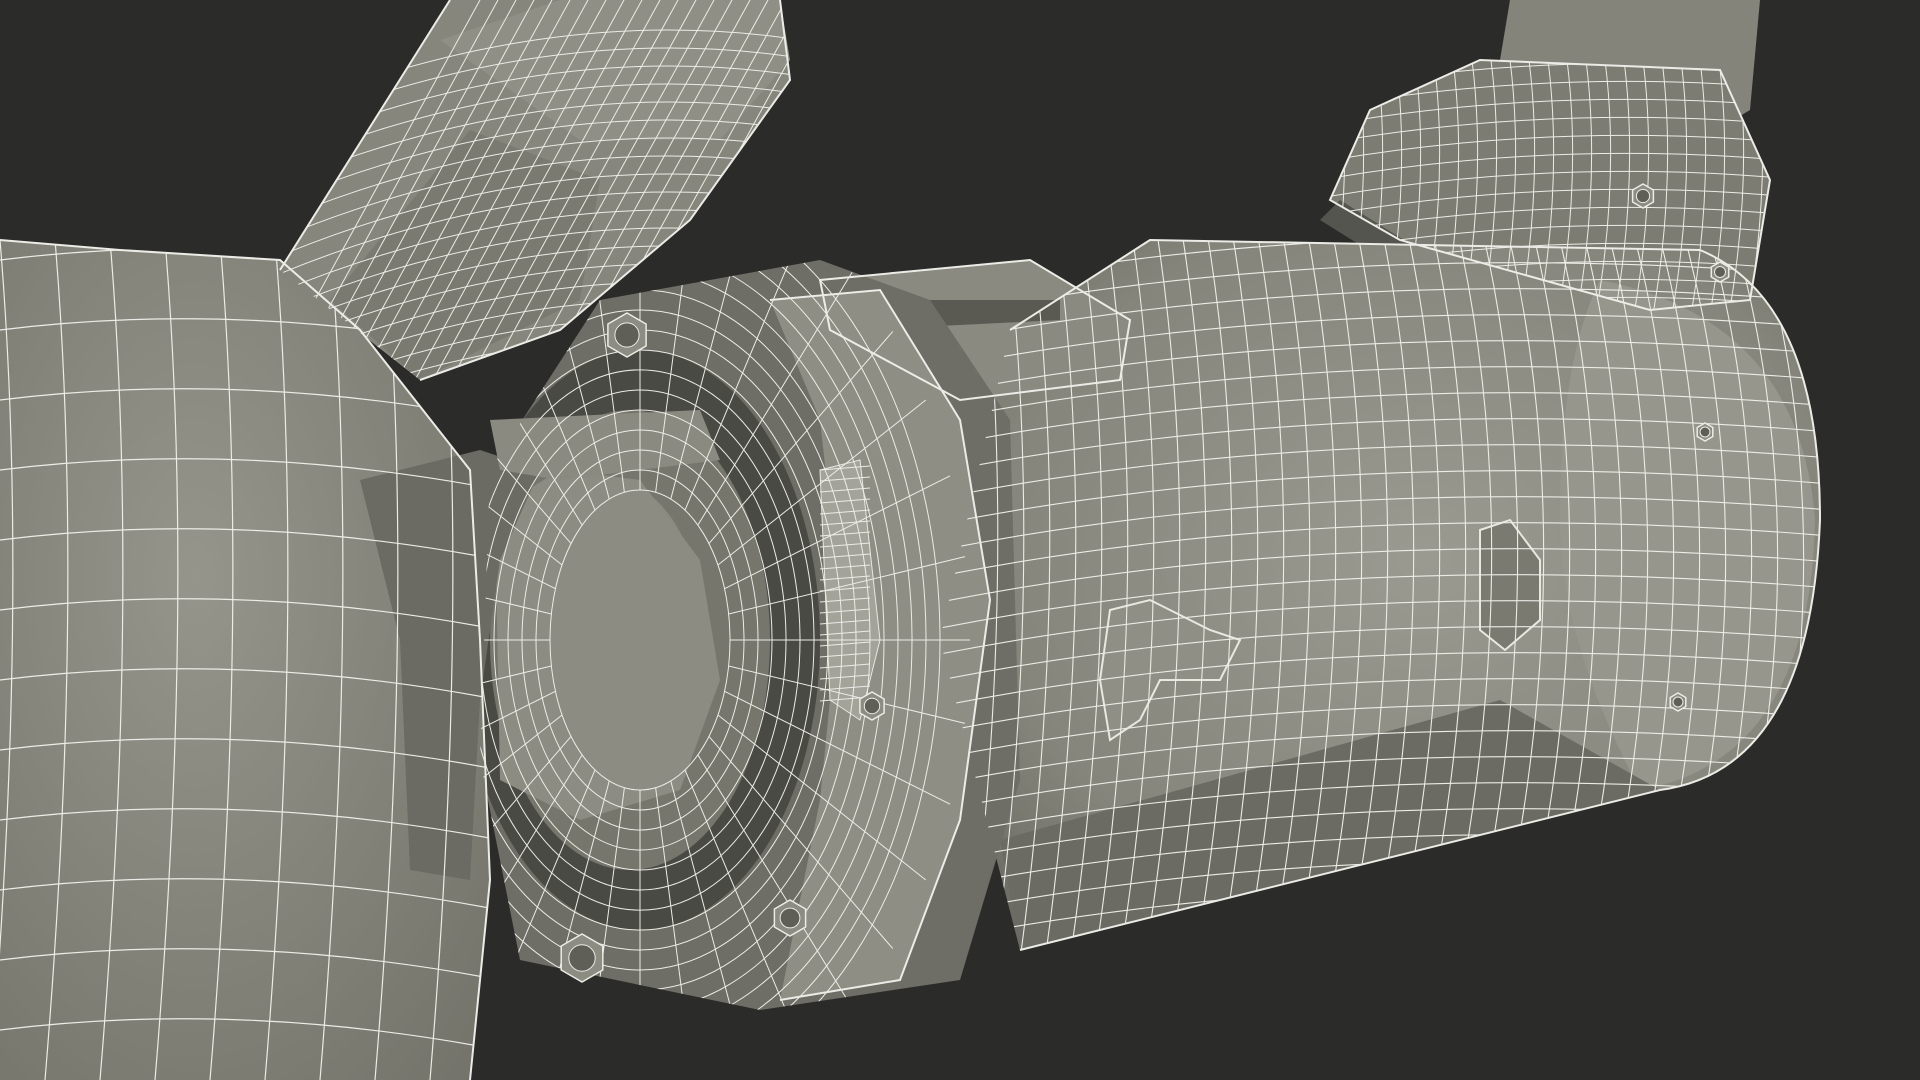  Describe the element at coordinates (872, 706) in the screenshot. I see `bolt-gear` at that location.